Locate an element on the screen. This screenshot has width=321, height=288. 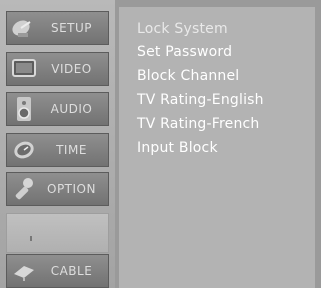
submenu-item-tv-rating-french: TV Rating-French is located at coordinates (198, 124).